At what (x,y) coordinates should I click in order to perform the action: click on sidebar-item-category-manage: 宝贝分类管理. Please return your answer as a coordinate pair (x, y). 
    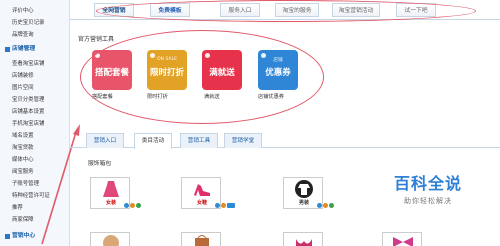
    Looking at the image, I should click on (28, 99).